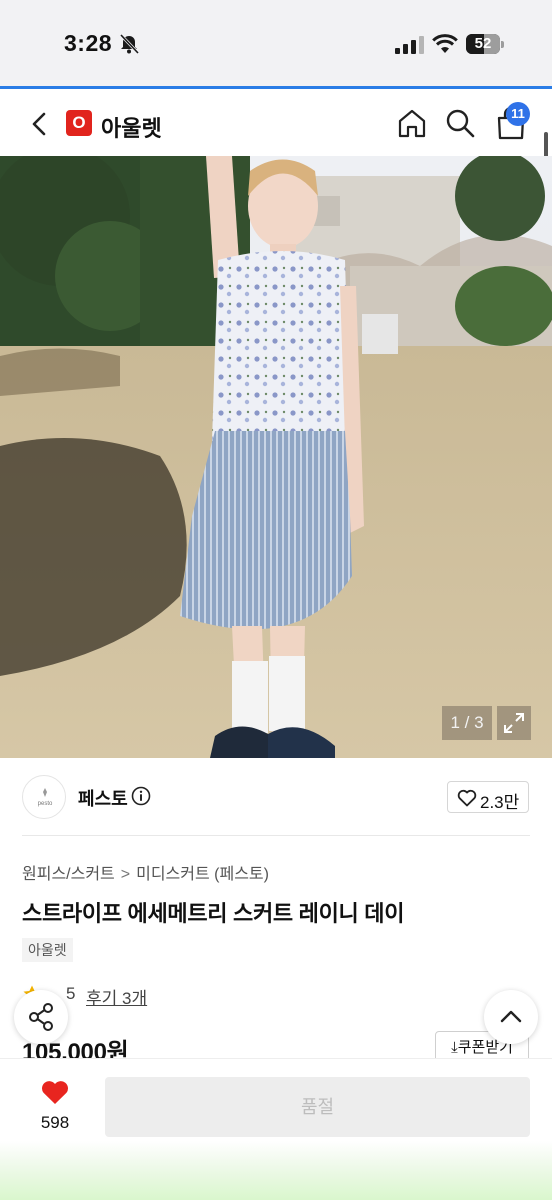 This screenshot has width=552, height=1200. Describe the element at coordinates (68, 872) in the screenshot. I see `breadcrumb-category: 원피스/스커트` at that location.